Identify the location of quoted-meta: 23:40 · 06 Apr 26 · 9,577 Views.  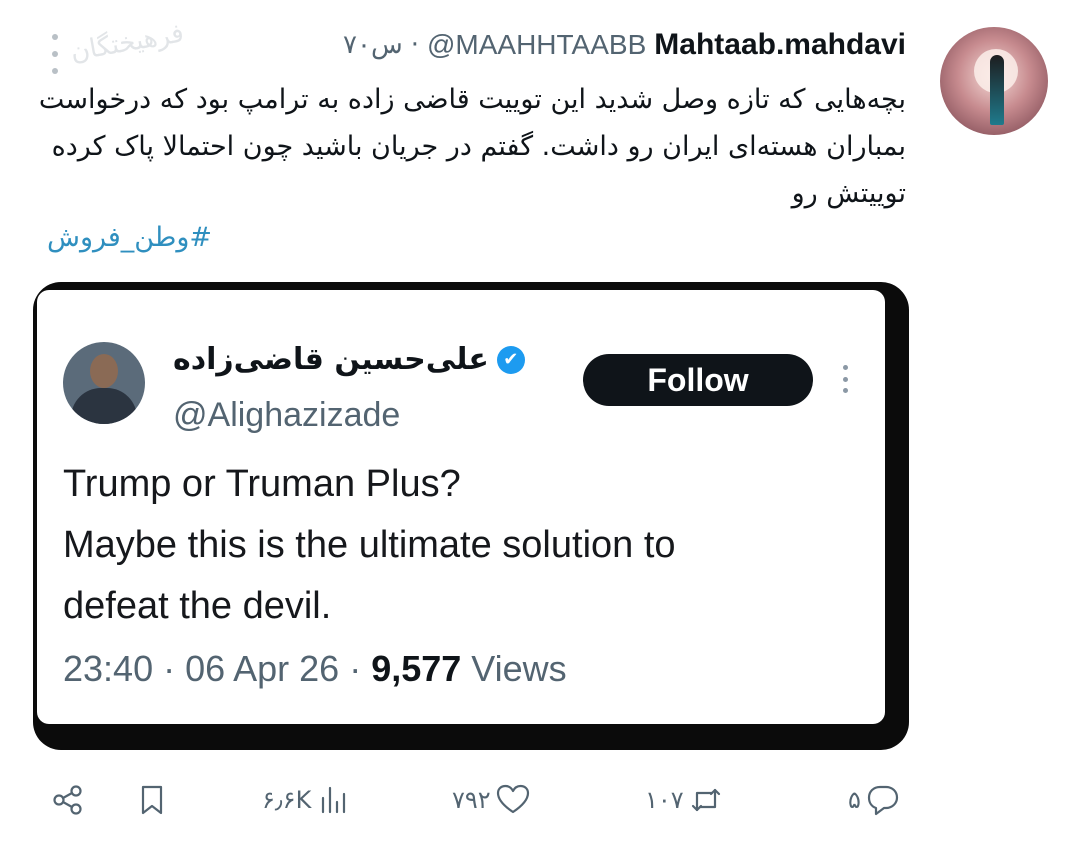
(315, 669).